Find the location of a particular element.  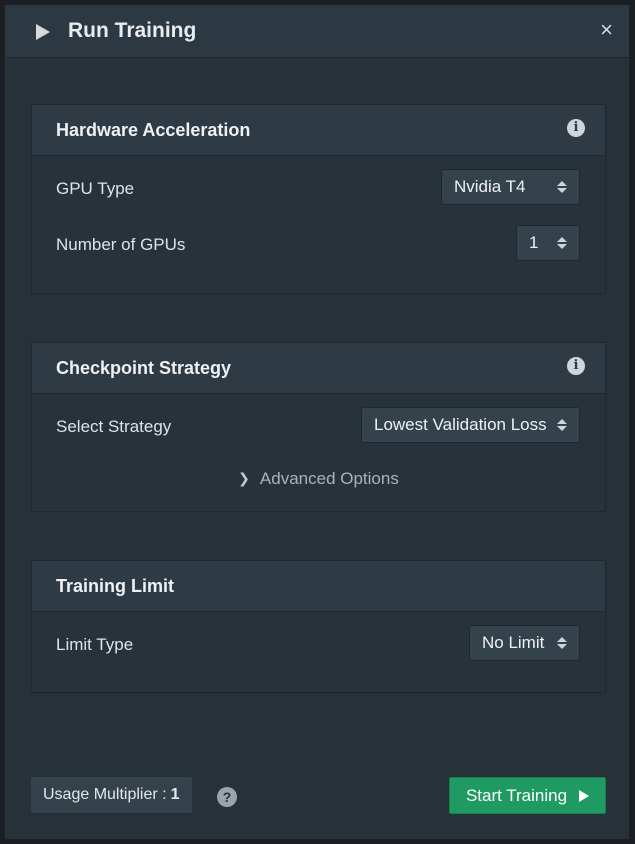

limit-type-label: Limit Type is located at coordinates (95, 644).